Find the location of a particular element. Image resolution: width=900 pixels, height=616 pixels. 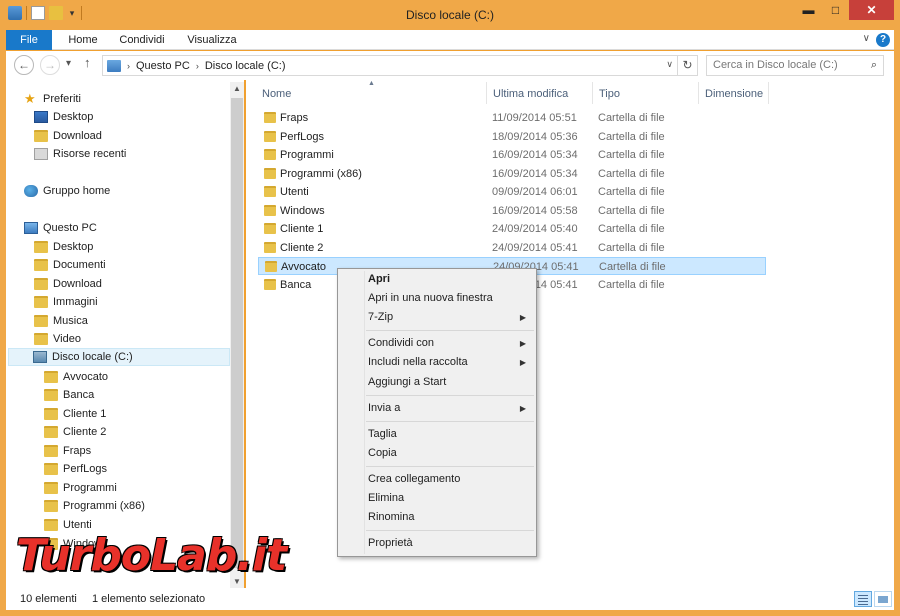

file-row: Fraps 11/09/2014 05:51 Cartella di file is located at coordinates (512, 118).